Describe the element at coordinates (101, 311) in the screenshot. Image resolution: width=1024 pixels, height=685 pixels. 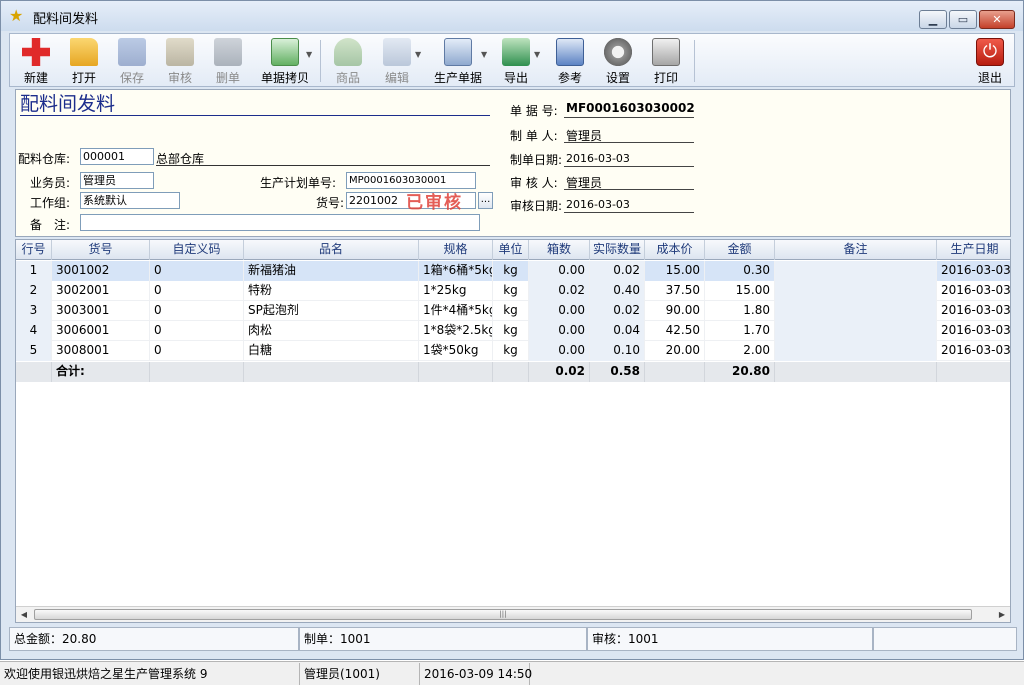
I see `cell-code: 3003001` at that location.